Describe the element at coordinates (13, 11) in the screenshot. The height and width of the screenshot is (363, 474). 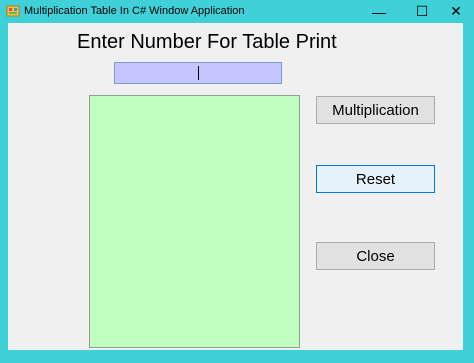
I see `winforms-app-icon` at that location.